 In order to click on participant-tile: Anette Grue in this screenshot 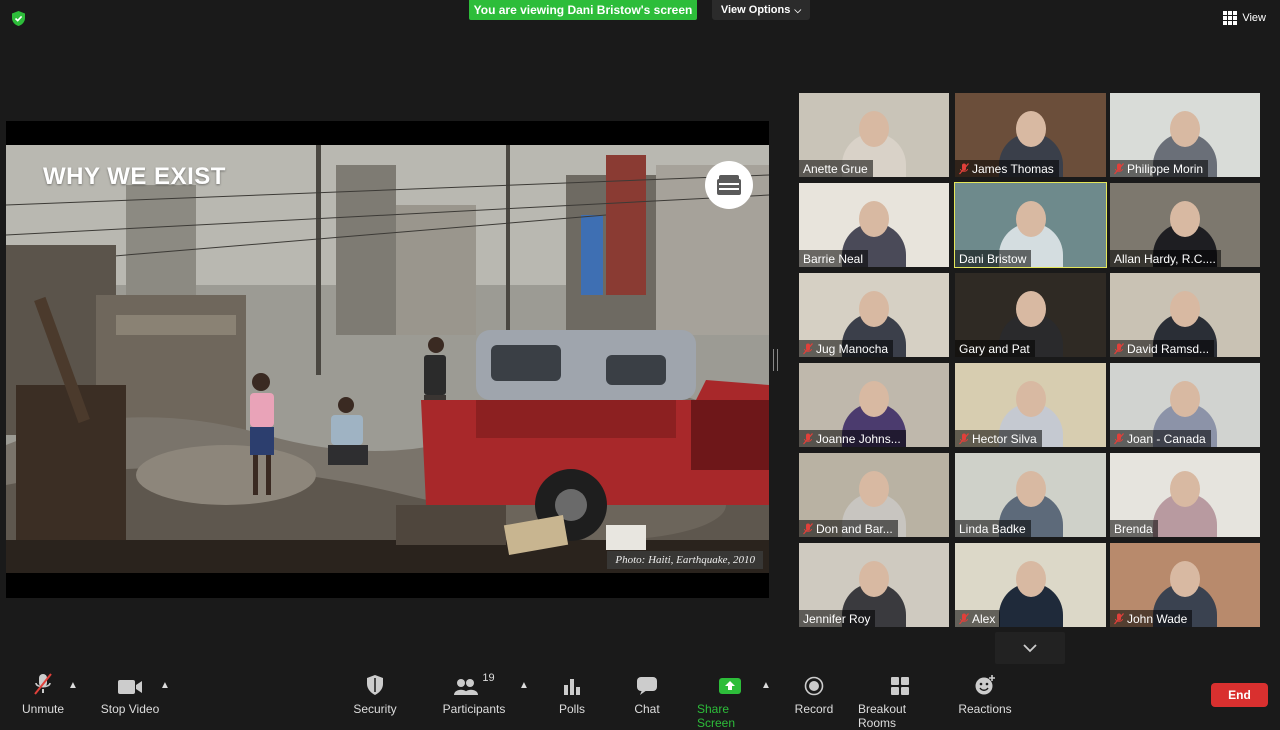, I will do `click(874, 135)`.